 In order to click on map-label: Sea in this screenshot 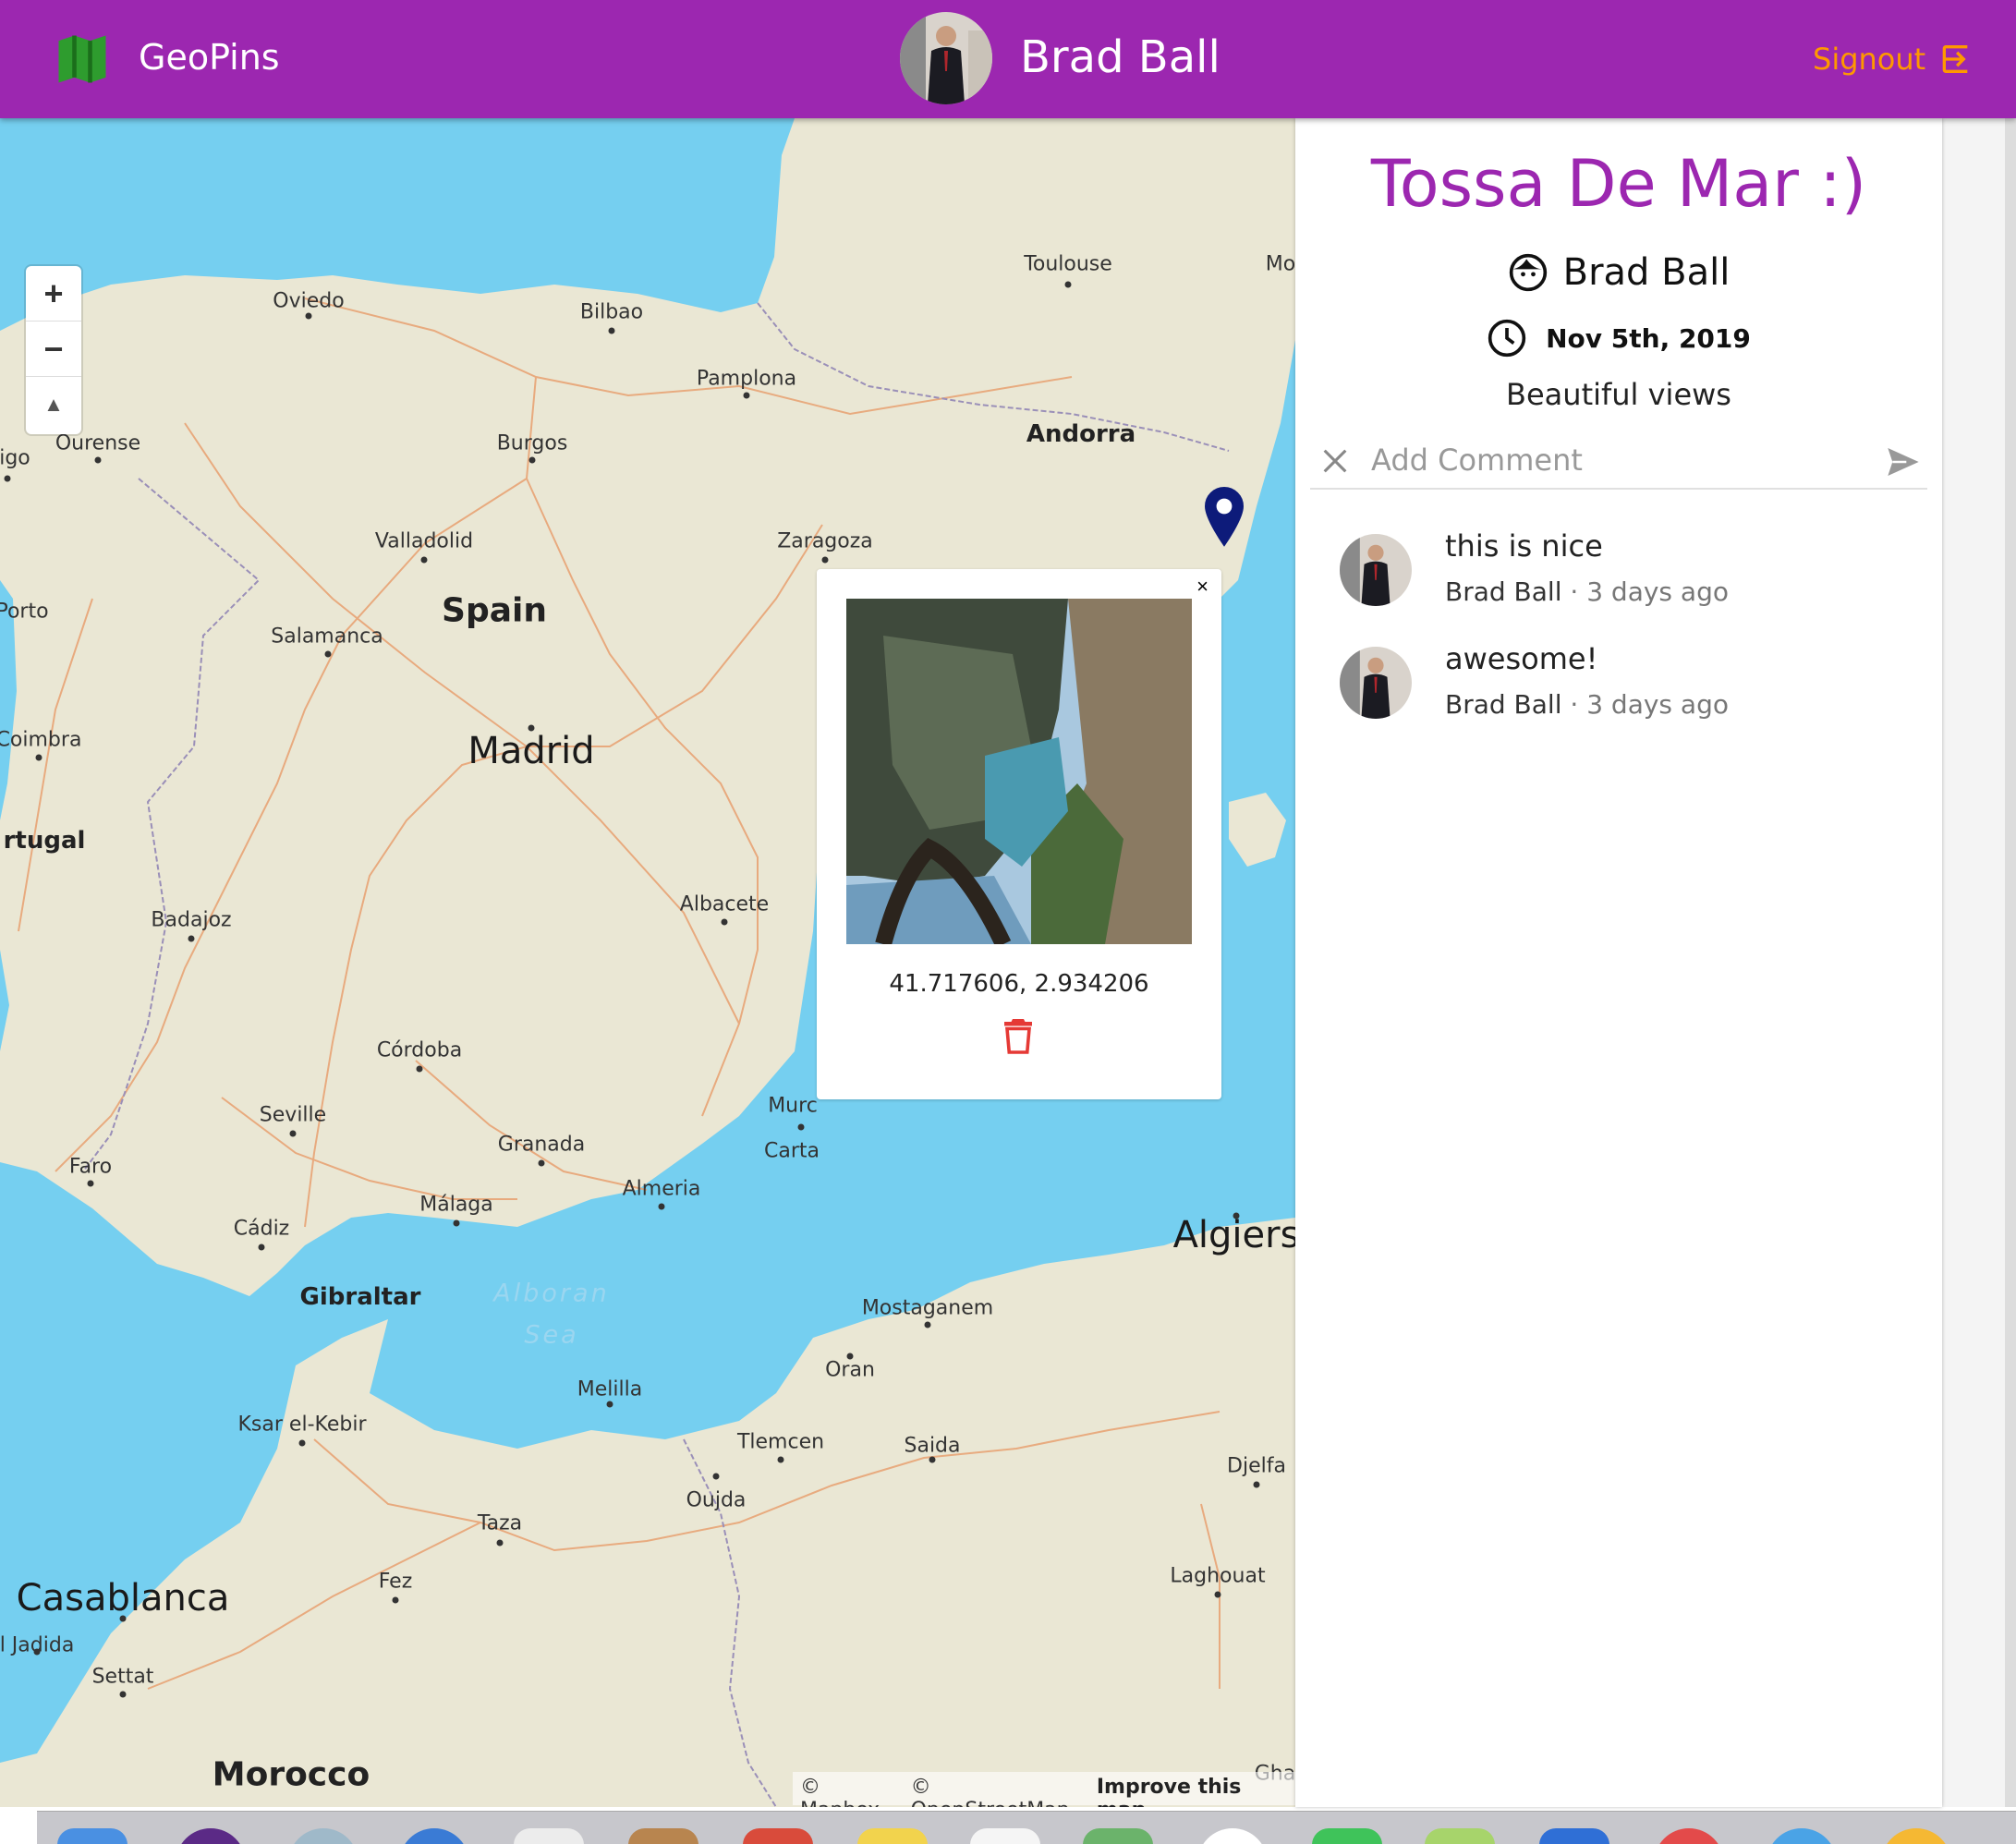, I will do `click(551, 1335)`.